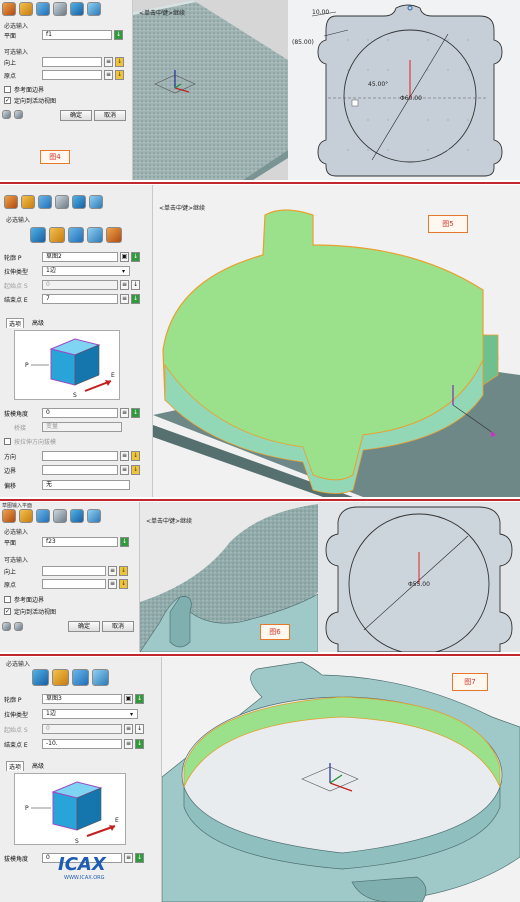 The width and height of the screenshot is (520, 902). I want to click on dim-45: 45.00°, so click(378, 84).